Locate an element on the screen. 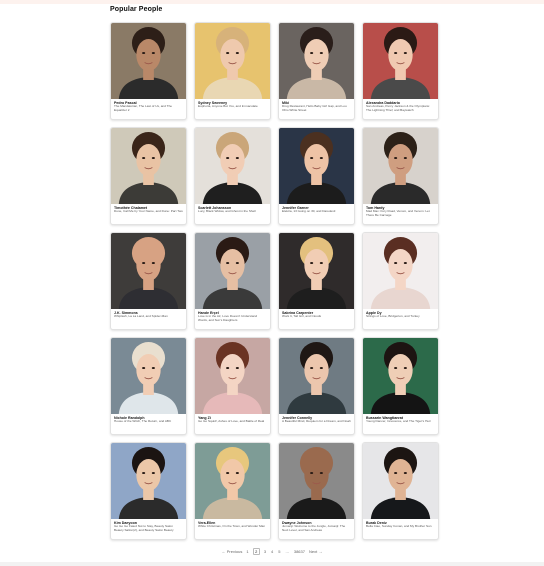 The image size is (544, 566). page-current: 2 is located at coordinates (256, 551).